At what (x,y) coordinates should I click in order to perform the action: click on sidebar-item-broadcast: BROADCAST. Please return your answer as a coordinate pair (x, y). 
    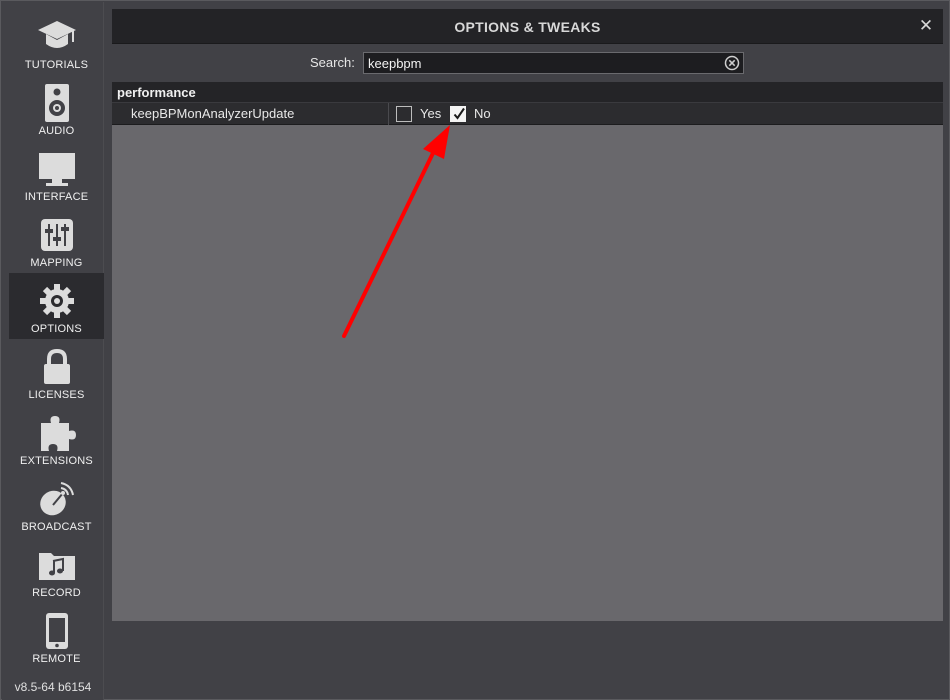
    Looking at the image, I should click on (56, 504).